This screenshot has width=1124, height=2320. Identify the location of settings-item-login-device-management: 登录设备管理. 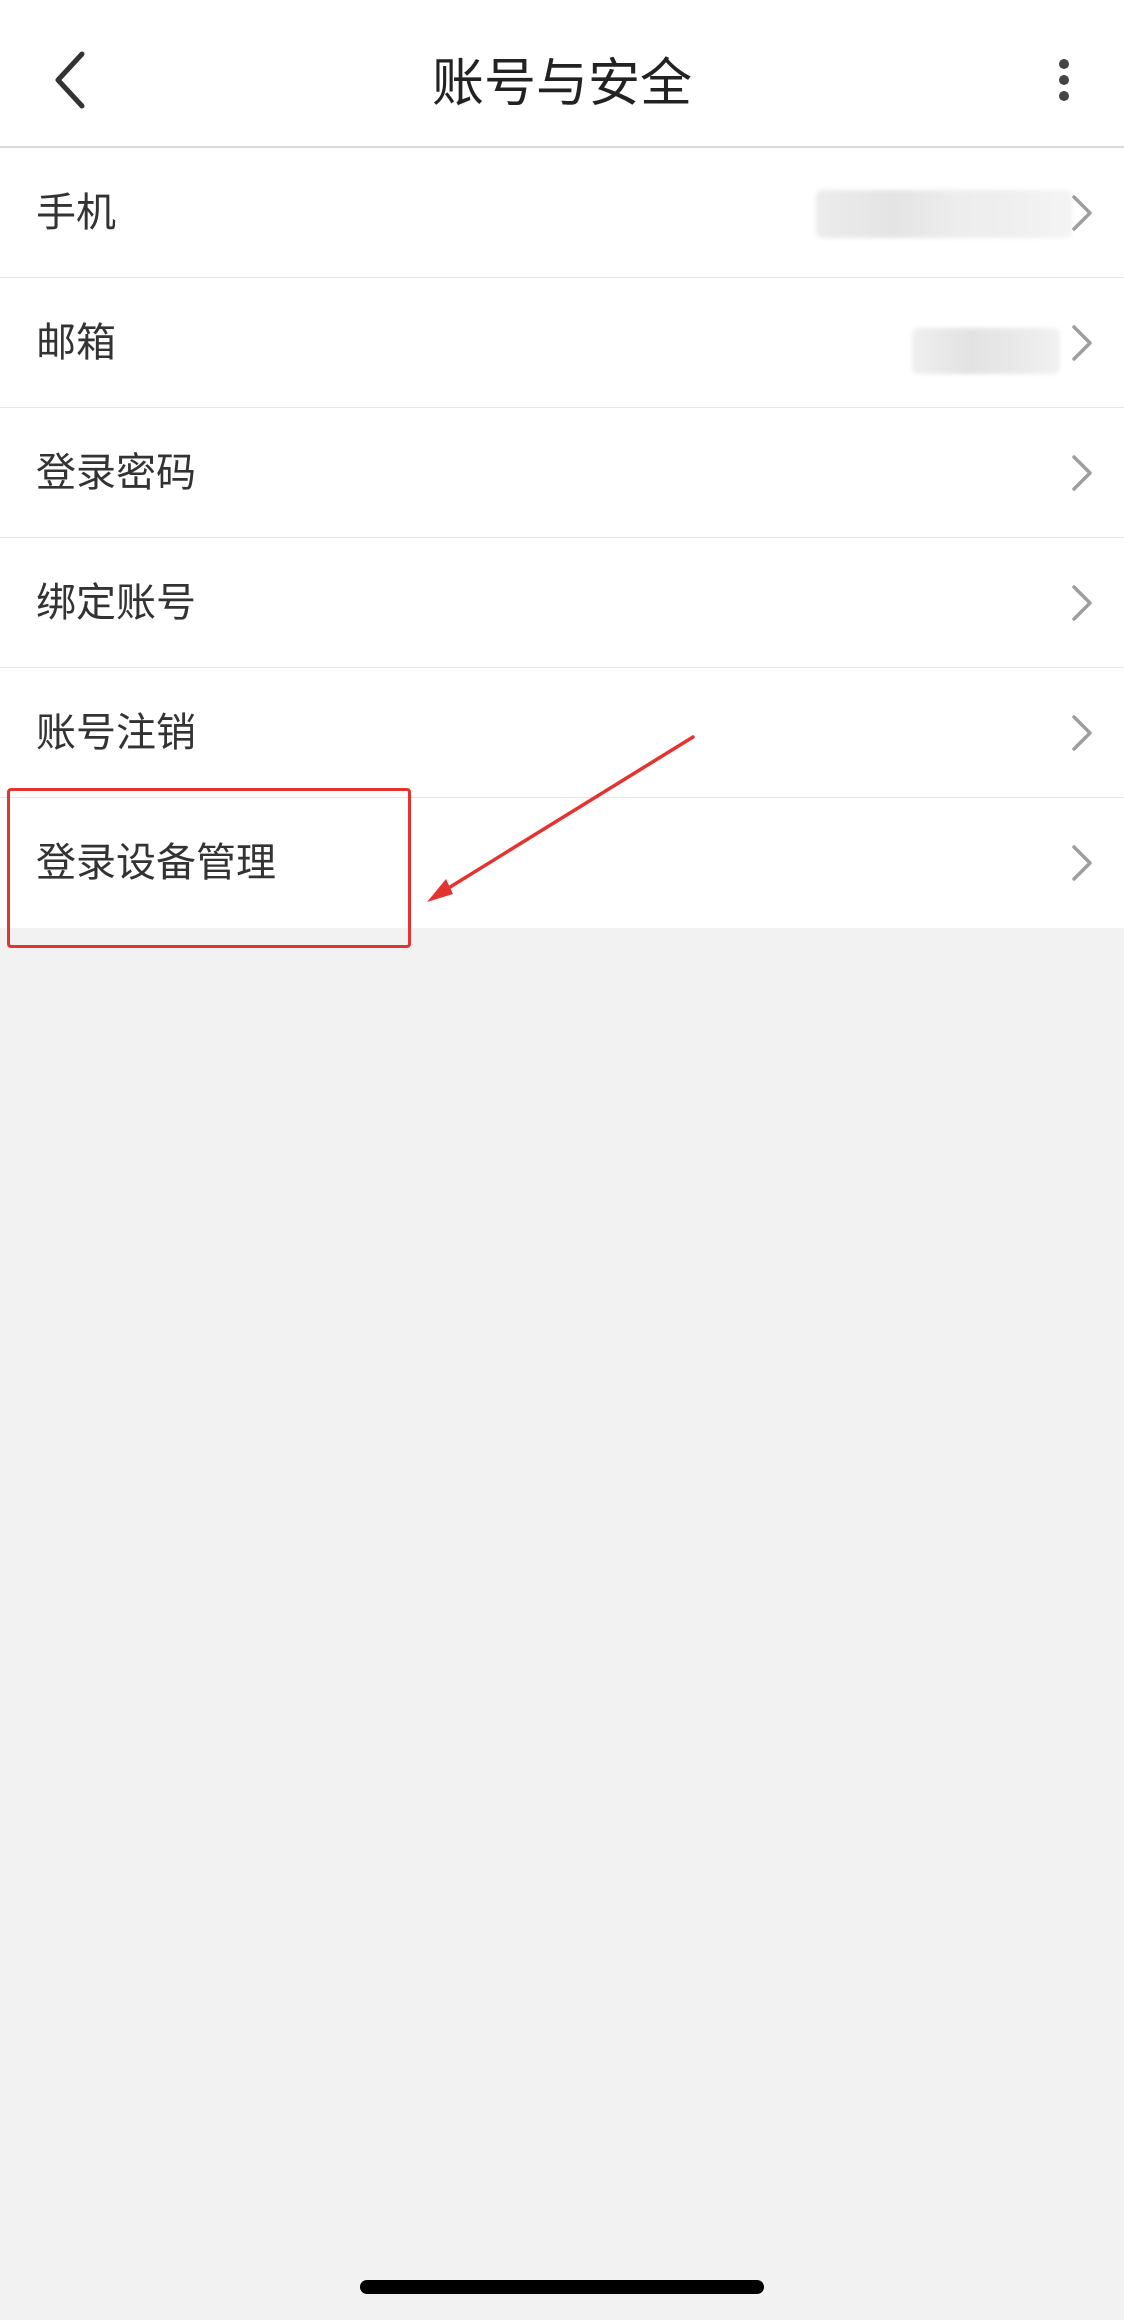
(562, 863).